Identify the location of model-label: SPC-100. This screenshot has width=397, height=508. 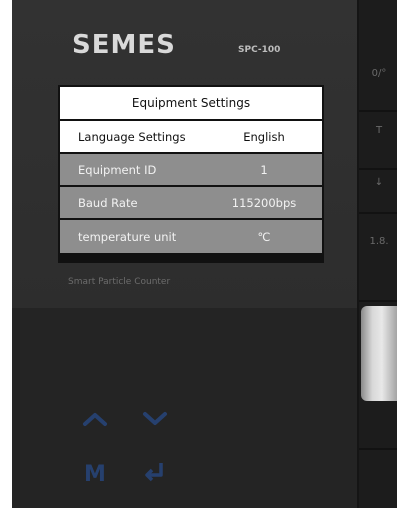
(259, 50).